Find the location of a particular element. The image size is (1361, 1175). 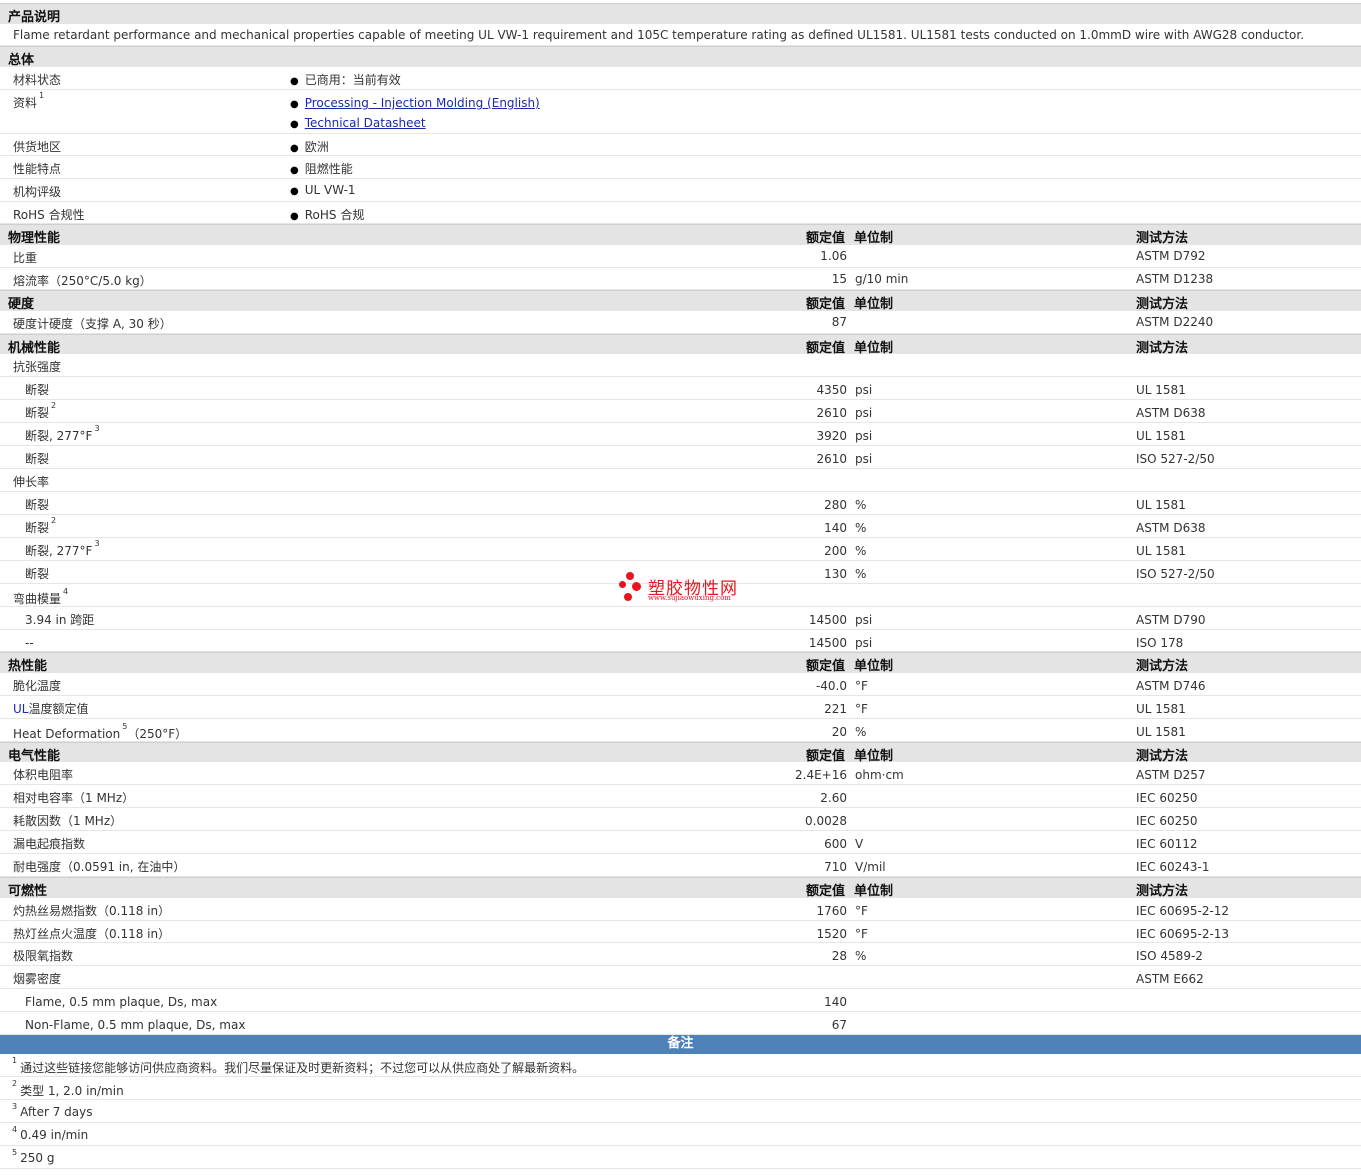

note-text: 5 250 g is located at coordinates (33, 1156).